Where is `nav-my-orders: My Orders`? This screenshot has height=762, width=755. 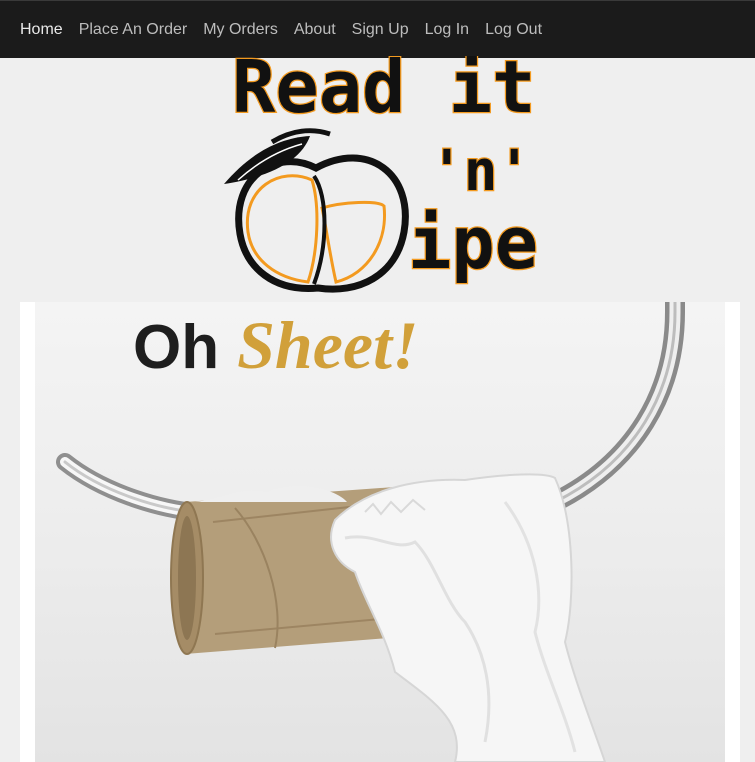 nav-my-orders: My Orders is located at coordinates (240, 29).